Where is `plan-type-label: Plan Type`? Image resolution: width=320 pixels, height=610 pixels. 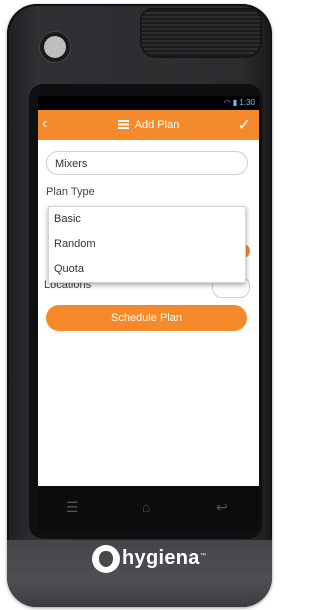
plan-type-label: Plan Type is located at coordinates (70, 192).